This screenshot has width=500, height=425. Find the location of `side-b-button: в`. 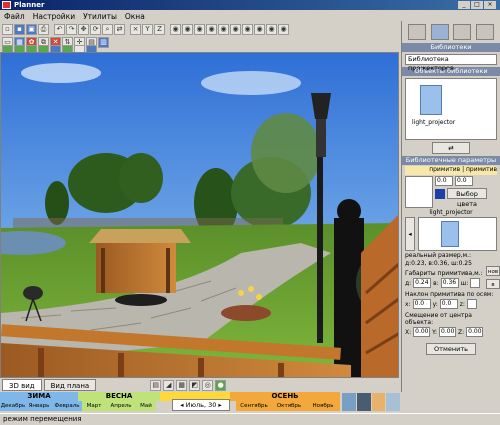

side-b-button: в is located at coordinates (493, 284).